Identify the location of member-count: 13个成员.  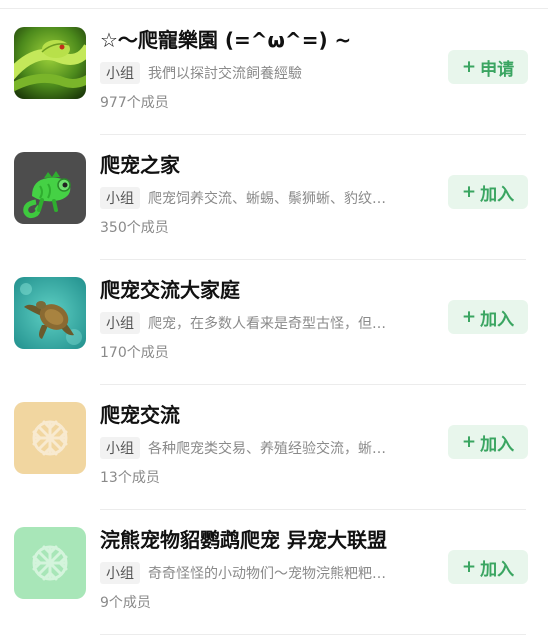
(130, 478).